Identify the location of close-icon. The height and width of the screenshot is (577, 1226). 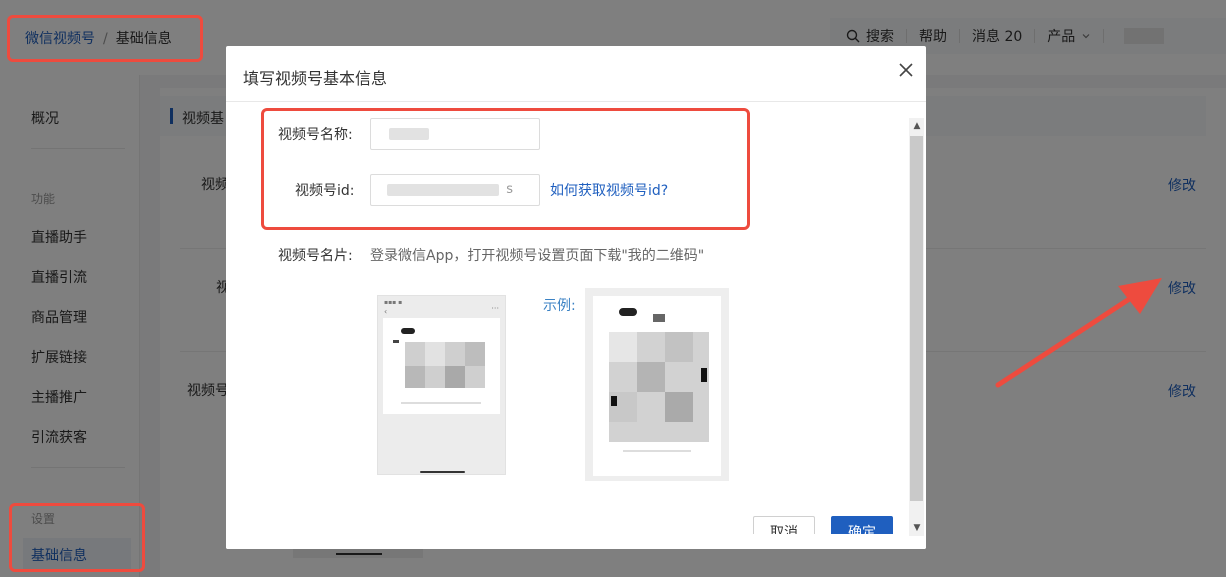
(906, 70).